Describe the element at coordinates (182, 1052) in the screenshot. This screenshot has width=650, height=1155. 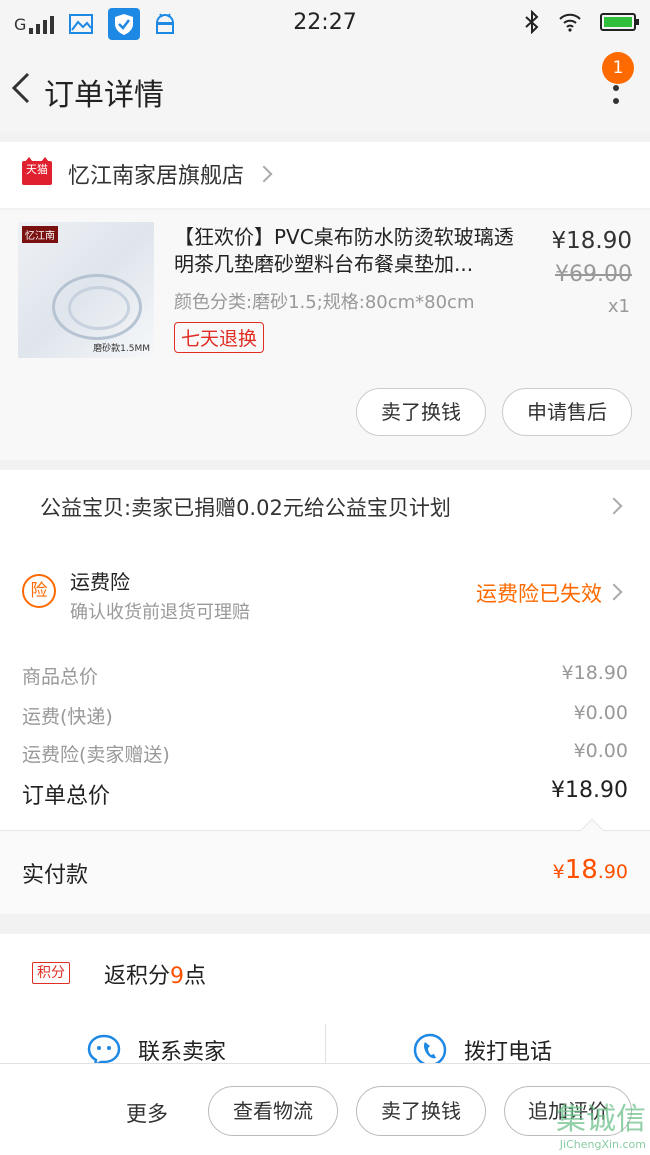
I see `contact-seller-label: 联系卖家` at that location.